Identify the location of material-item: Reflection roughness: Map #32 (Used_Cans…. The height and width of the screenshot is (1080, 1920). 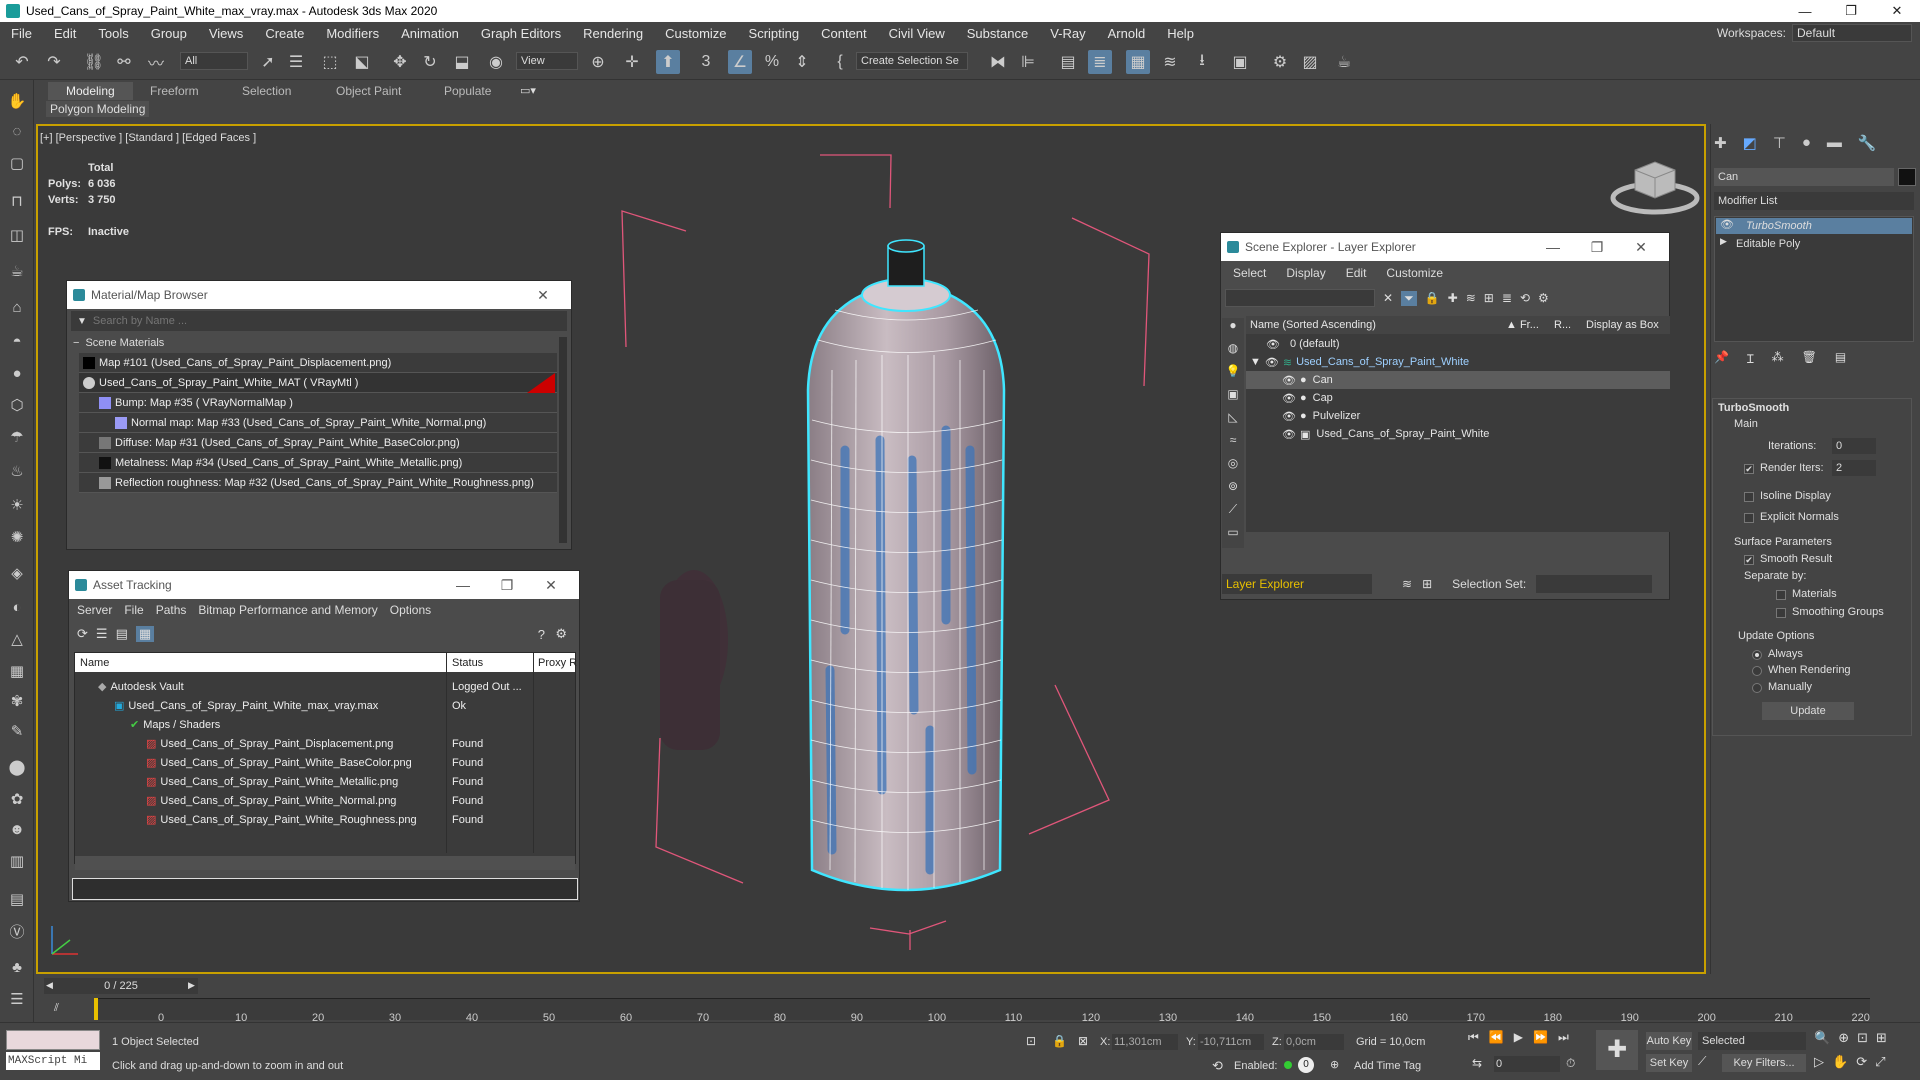
(318, 483).